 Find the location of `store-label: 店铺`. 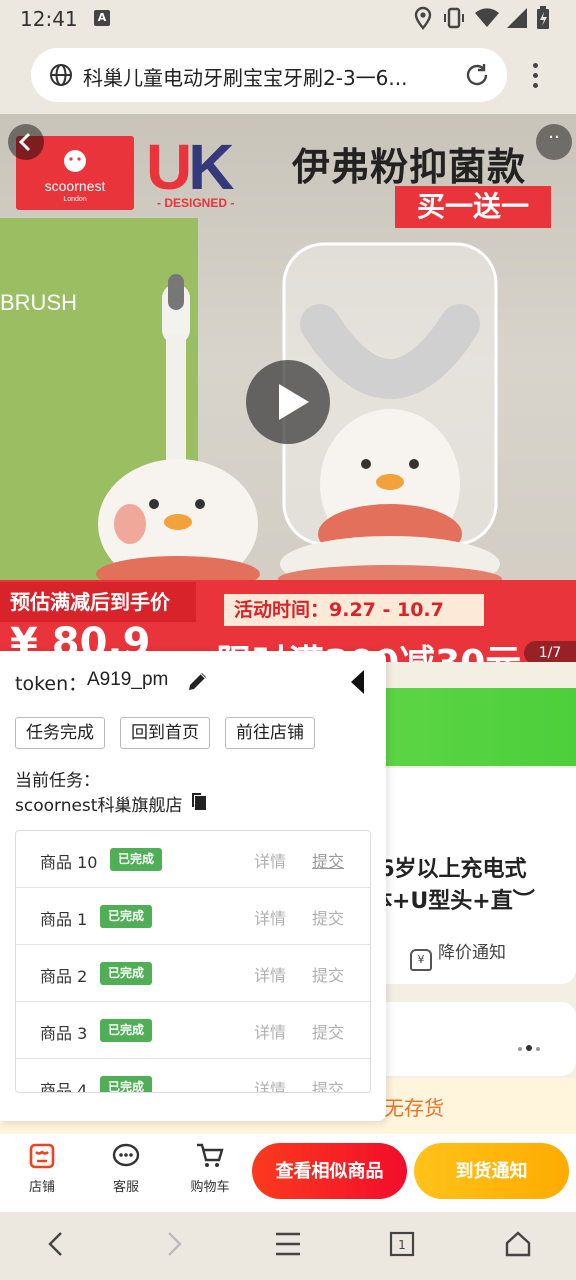

store-label: 店铺 is located at coordinates (41, 1187).